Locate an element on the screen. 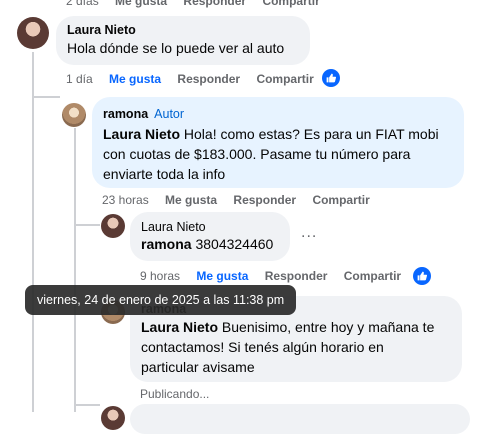 This screenshot has height=434, width=504. comment-time: 23 horas is located at coordinates (125, 200).